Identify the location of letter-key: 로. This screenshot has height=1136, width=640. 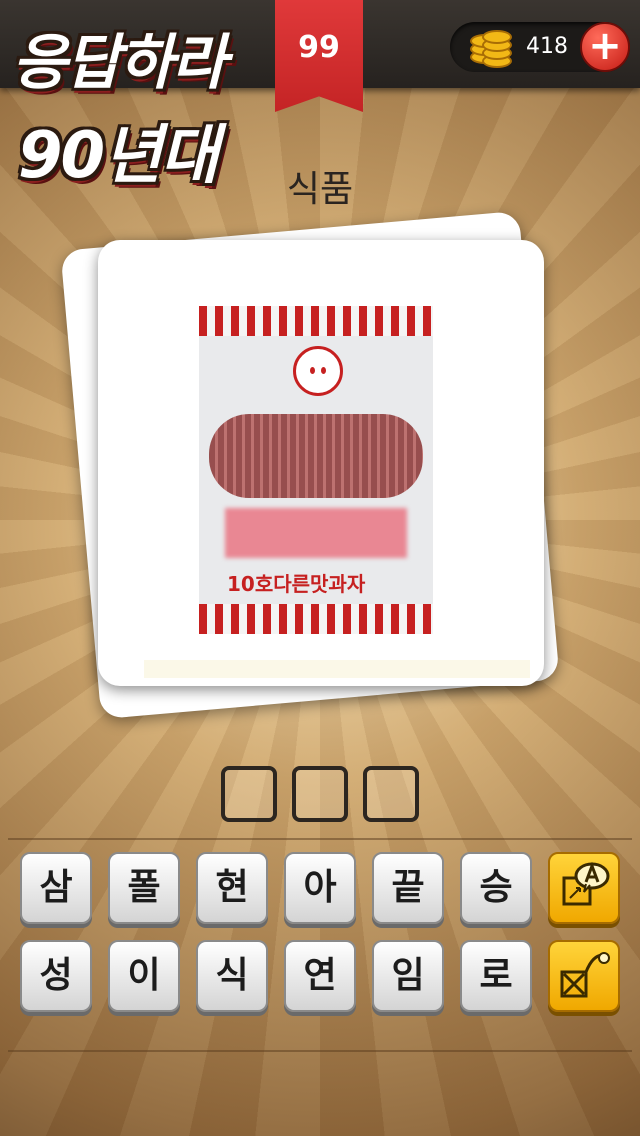
(496, 976).